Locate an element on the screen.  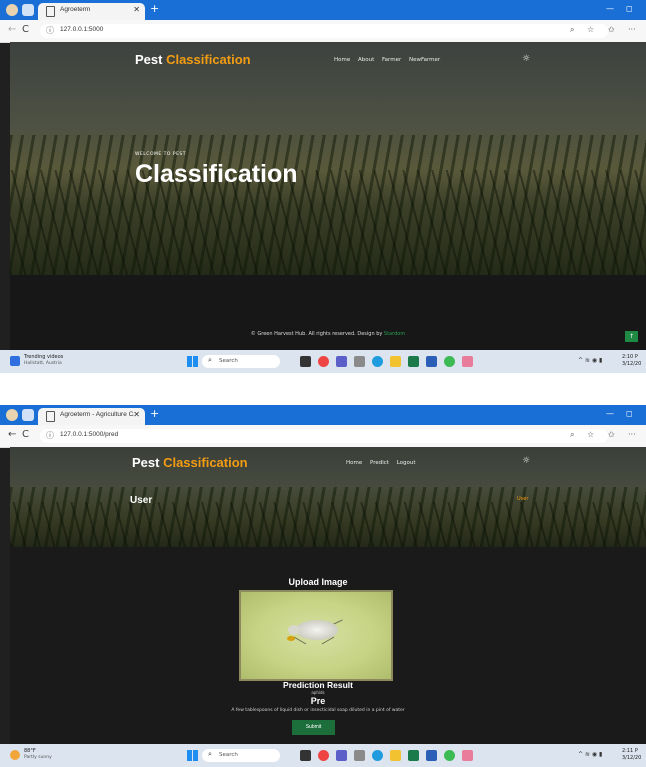
clock: 2:11 P 3/12/20 is located at coordinates (631, 755).